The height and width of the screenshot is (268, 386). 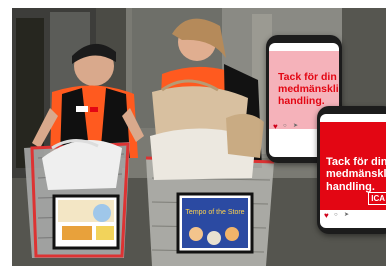 I want to click on post-actions: ♥ ○ ➤, so click(x=355, y=216).